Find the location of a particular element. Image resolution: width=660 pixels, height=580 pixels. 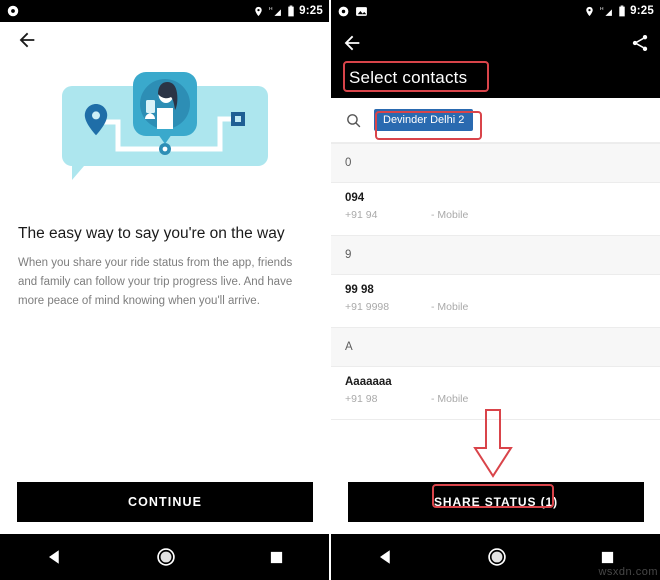

status-bar-right-icons-right: H 9:25 is located at coordinates (619, 11).